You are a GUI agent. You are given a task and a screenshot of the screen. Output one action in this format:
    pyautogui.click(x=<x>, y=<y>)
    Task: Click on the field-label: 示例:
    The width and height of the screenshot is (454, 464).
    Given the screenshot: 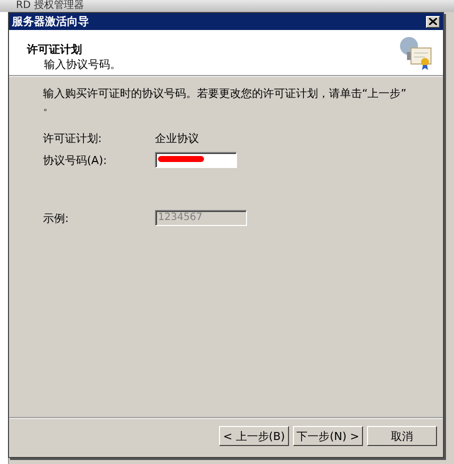 What is the action you would take?
    pyautogui.click(x=56, y=218)
    